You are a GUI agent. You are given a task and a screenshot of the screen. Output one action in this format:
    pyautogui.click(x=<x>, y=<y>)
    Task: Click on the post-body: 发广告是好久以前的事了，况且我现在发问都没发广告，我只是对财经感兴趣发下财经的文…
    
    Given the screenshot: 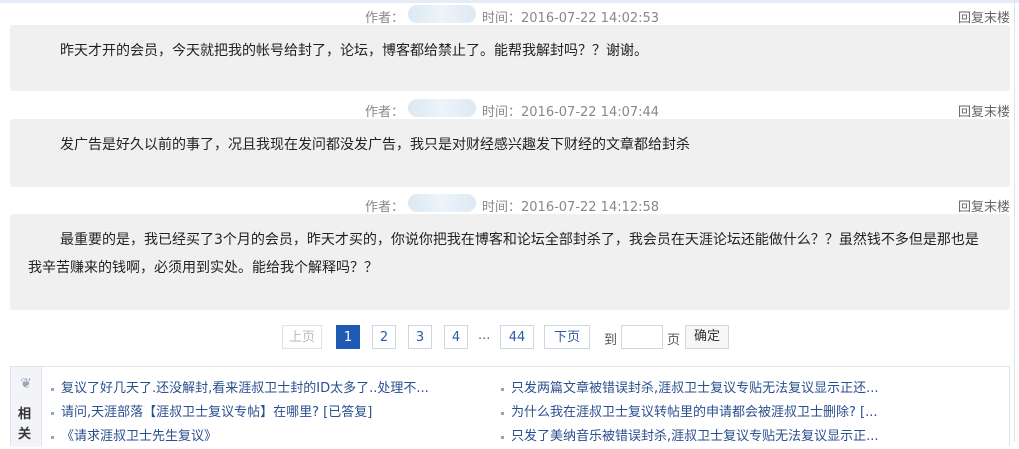 What is the action you would take?
    pyautogui.click(x=510, y=153)
    